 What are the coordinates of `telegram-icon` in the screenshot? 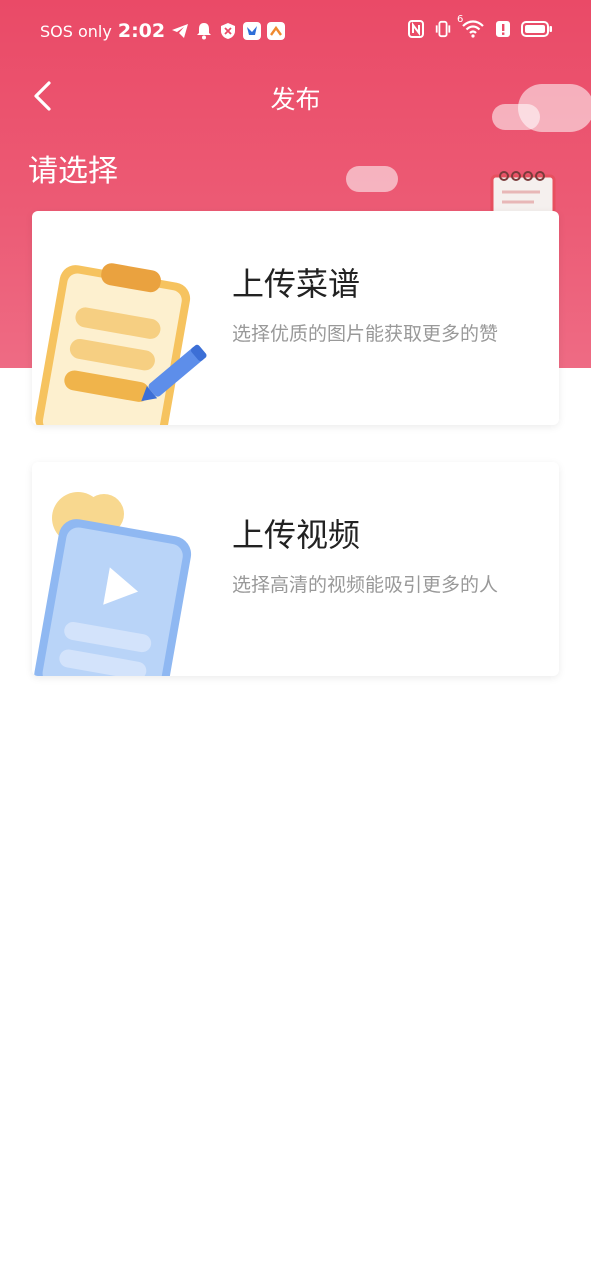 It's located at (180, 31).